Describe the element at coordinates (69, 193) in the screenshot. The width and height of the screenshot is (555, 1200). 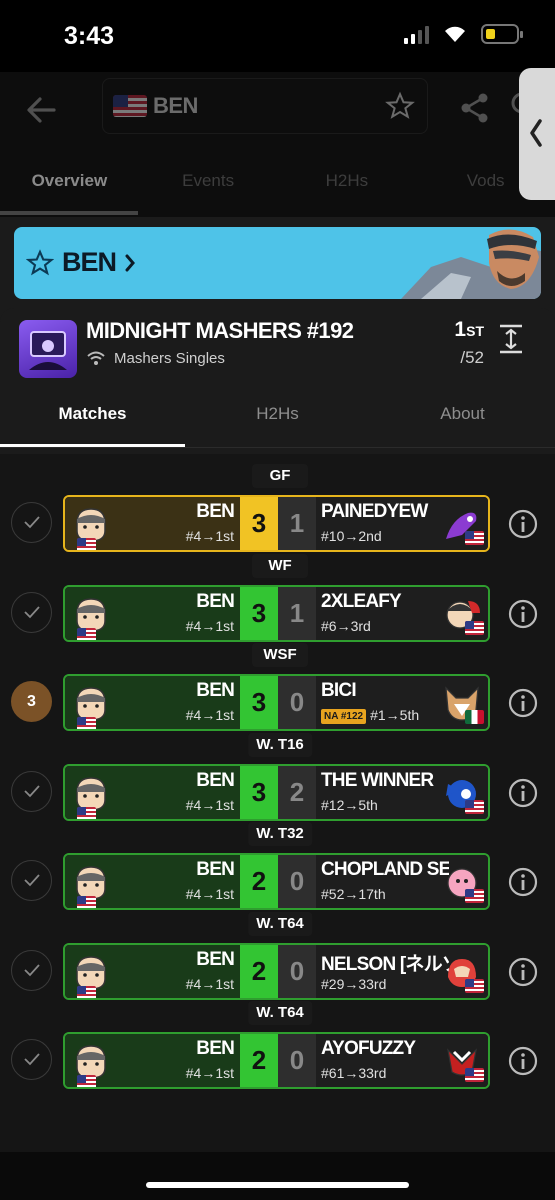
I see `tab-overview: Overview` at that location.